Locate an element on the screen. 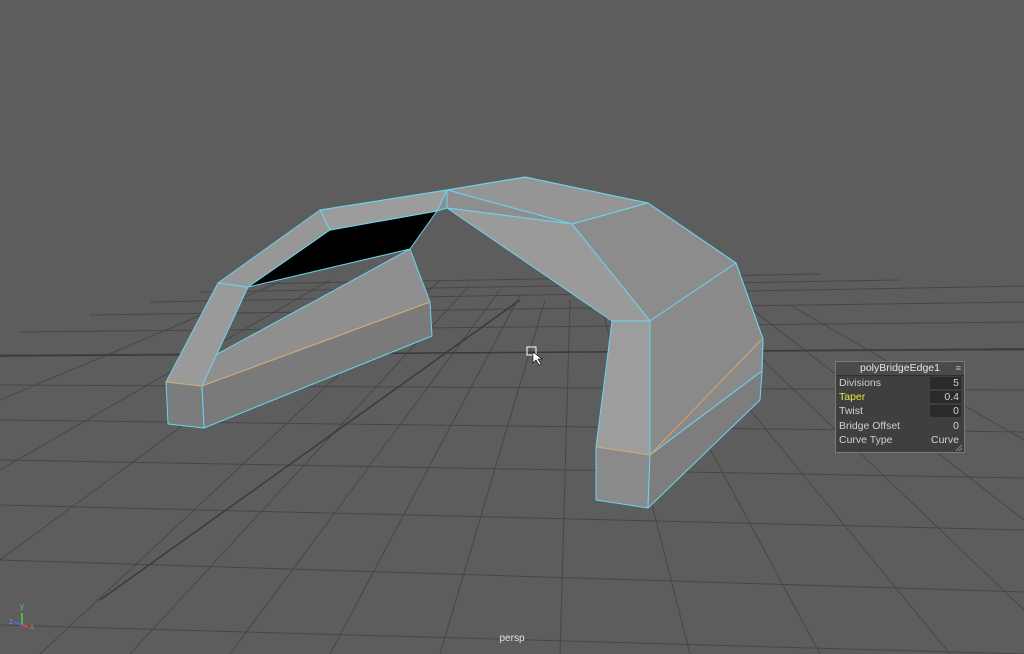 The image size is (1024, 654). attr-label: Twist is located at coordinates (851, 411).